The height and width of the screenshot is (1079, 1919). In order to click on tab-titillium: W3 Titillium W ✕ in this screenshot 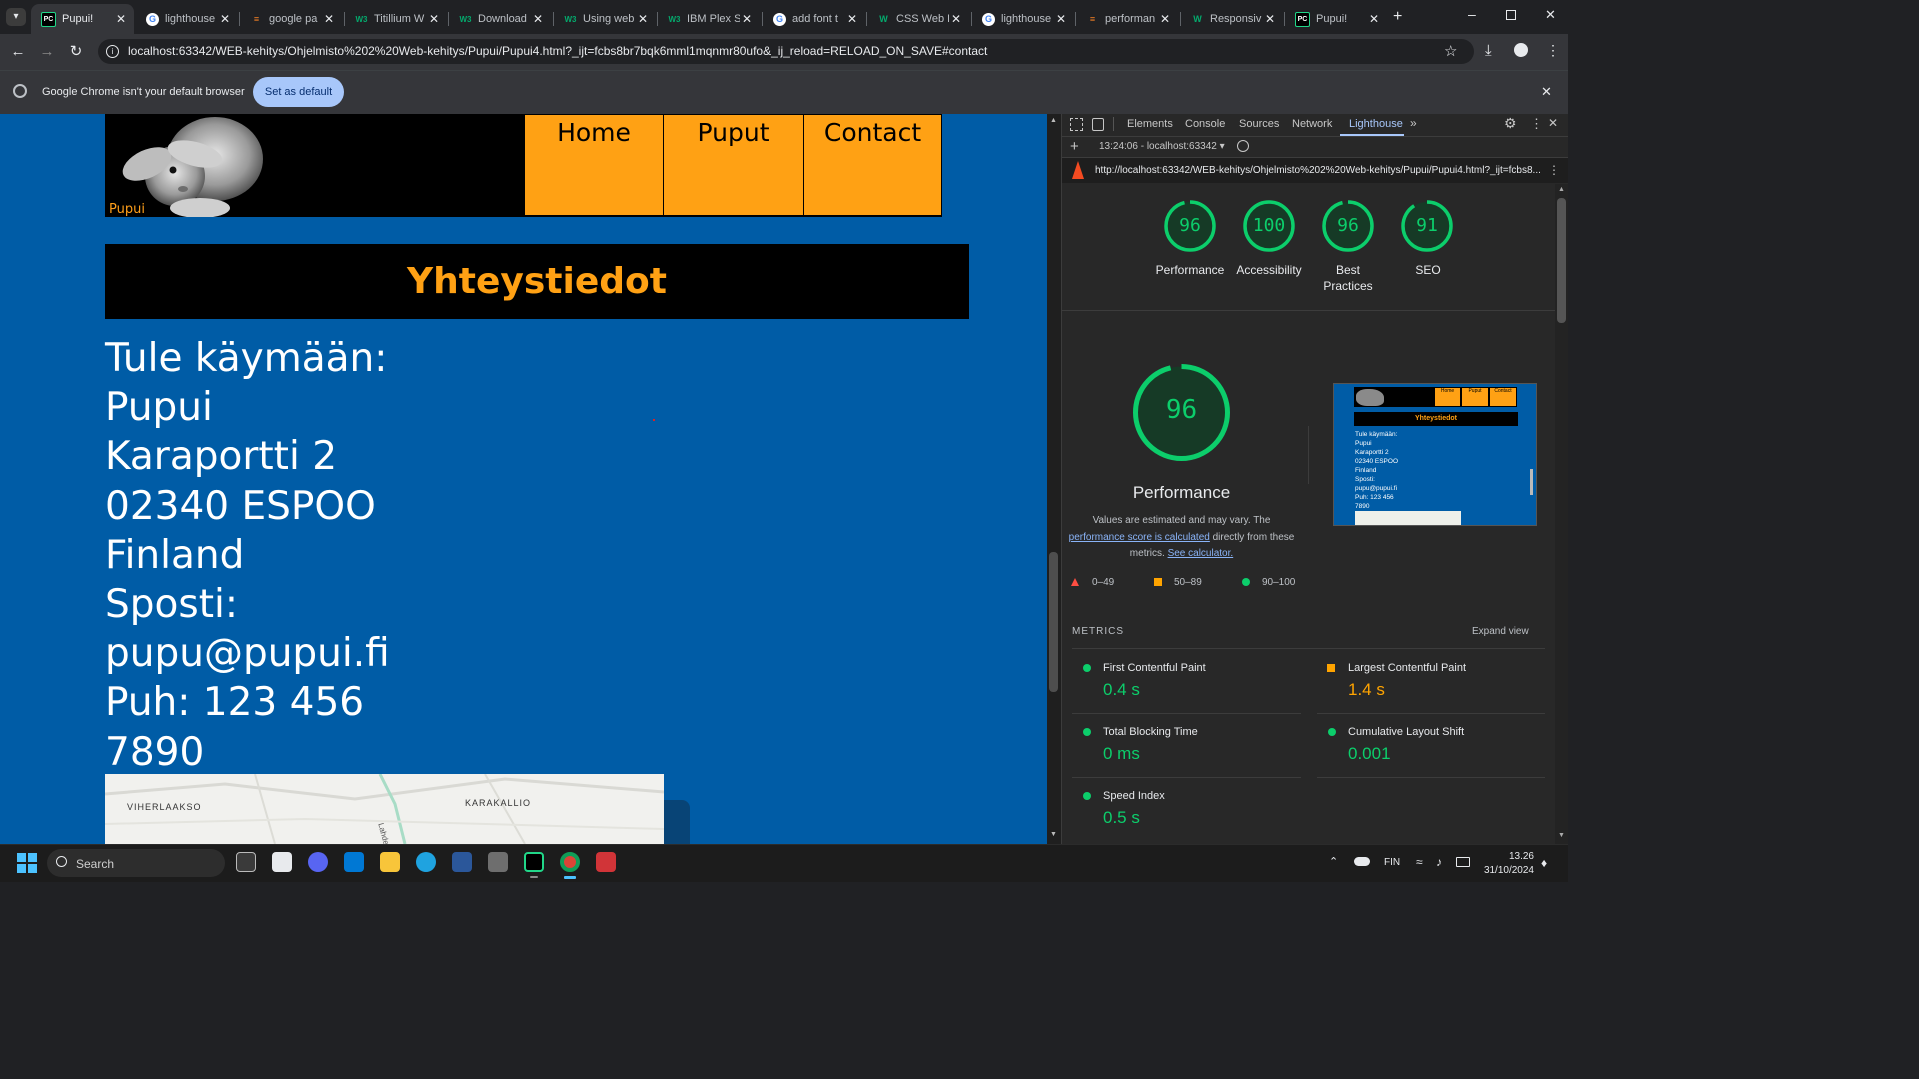, I will do `click(396, 19)`.